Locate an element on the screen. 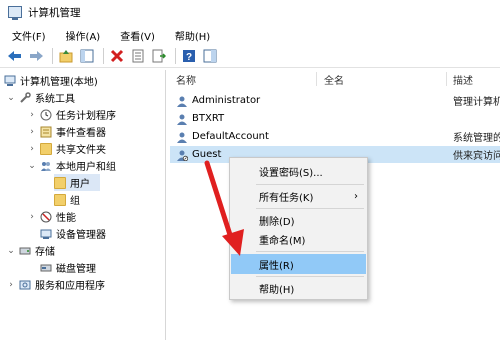  up-folder-icon is located at coordinates (66, 56).